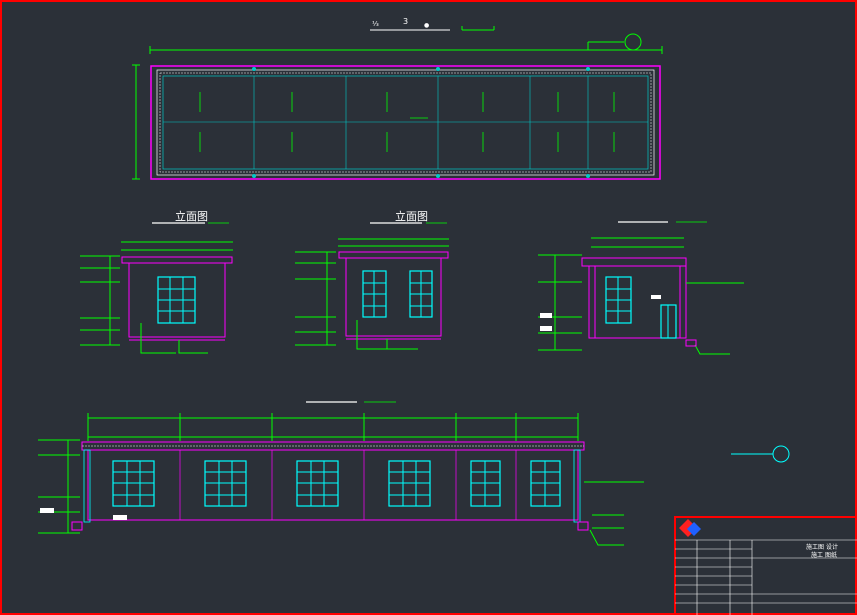 This screenshot has height=615, width=857. Describe the element at coordinates (765, 565) in the screenshot. I see `title-block: 施工图 设计 施工 图纸` at that location.